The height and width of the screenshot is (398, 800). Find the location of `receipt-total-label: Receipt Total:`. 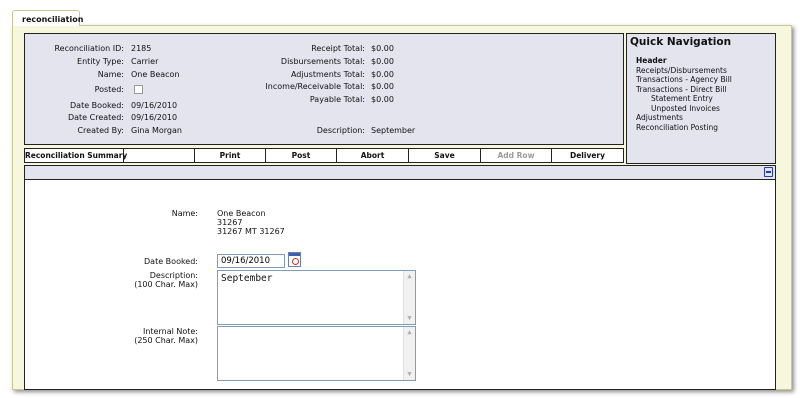

receipt-total-label: Receipt Total: is located at coordinates (338, 48).